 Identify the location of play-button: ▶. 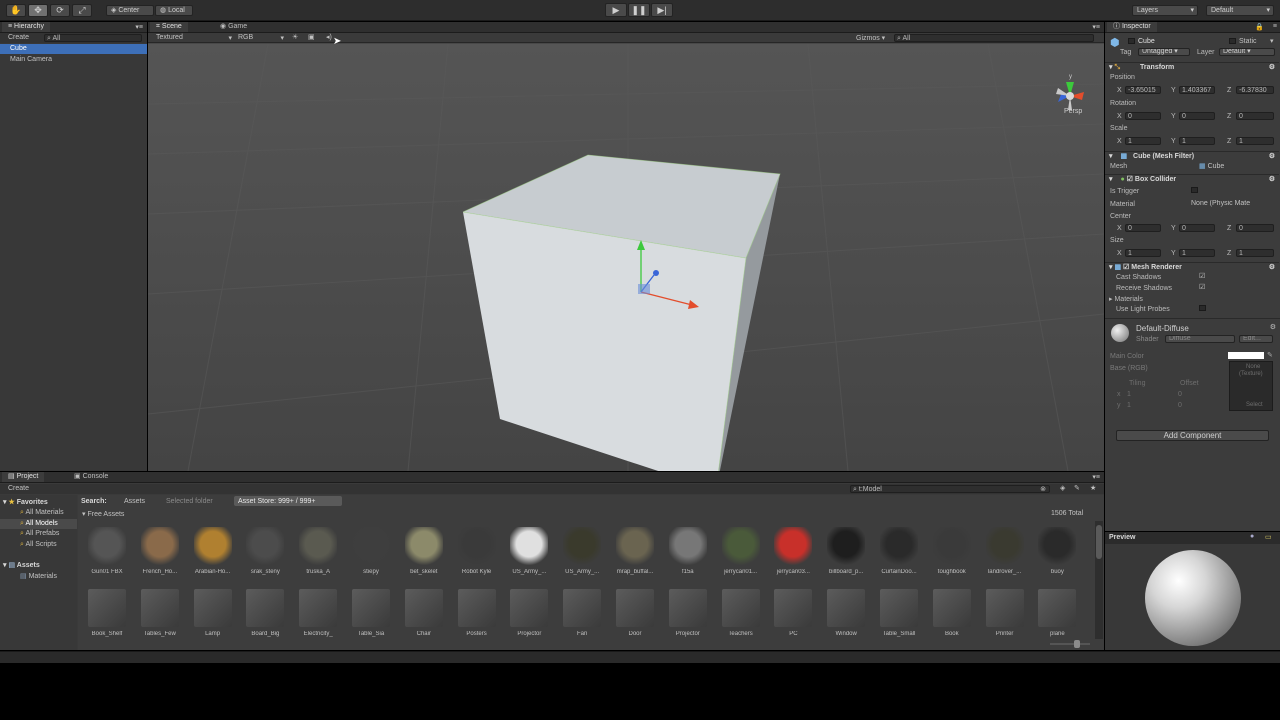
(616, 10).